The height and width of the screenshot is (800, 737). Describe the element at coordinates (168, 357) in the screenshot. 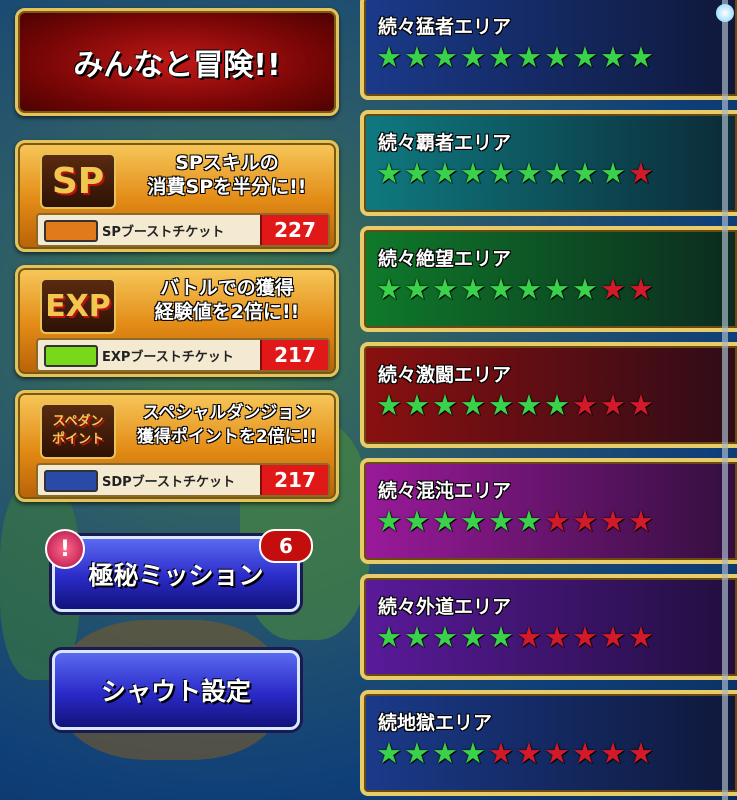

I see `exp-ticket-label: EXPブーストチケット` at that location.